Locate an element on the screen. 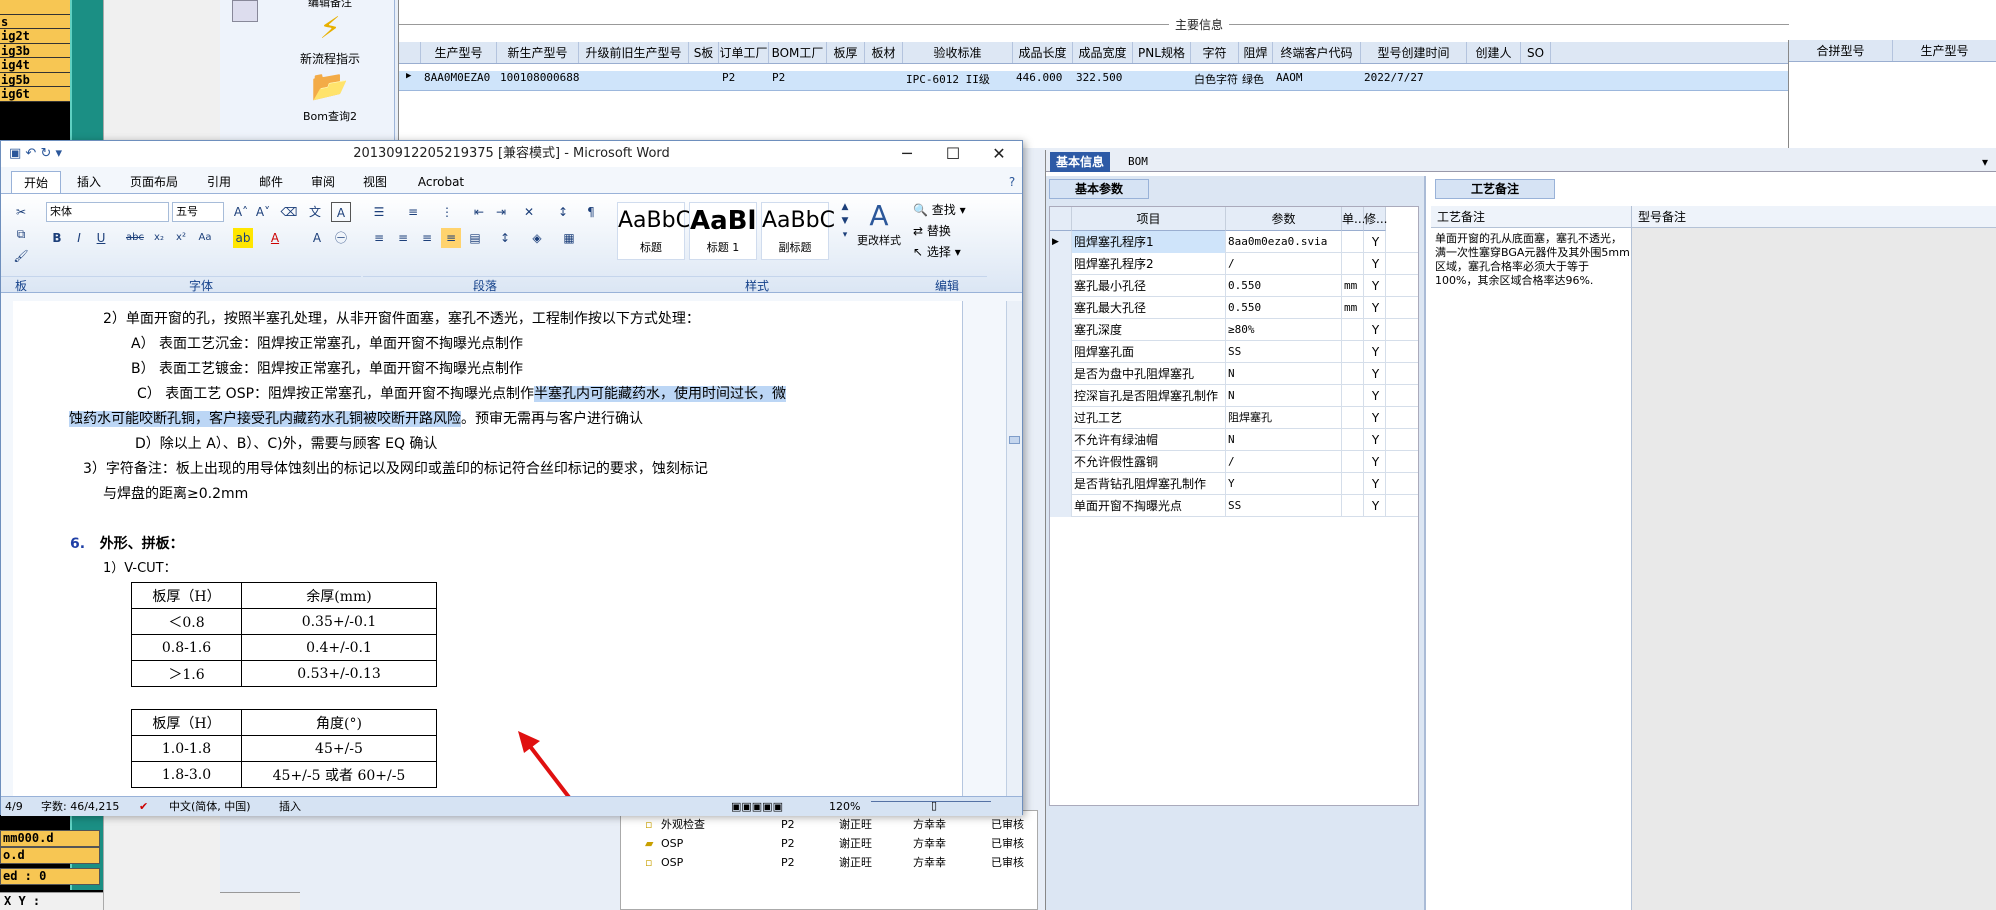 This screenshot has width=1996, height=910. table-row: ▶ 阻焊塞孔程序1 8aa0m0eza0.svia Y is located at coordinates (1234, 242).